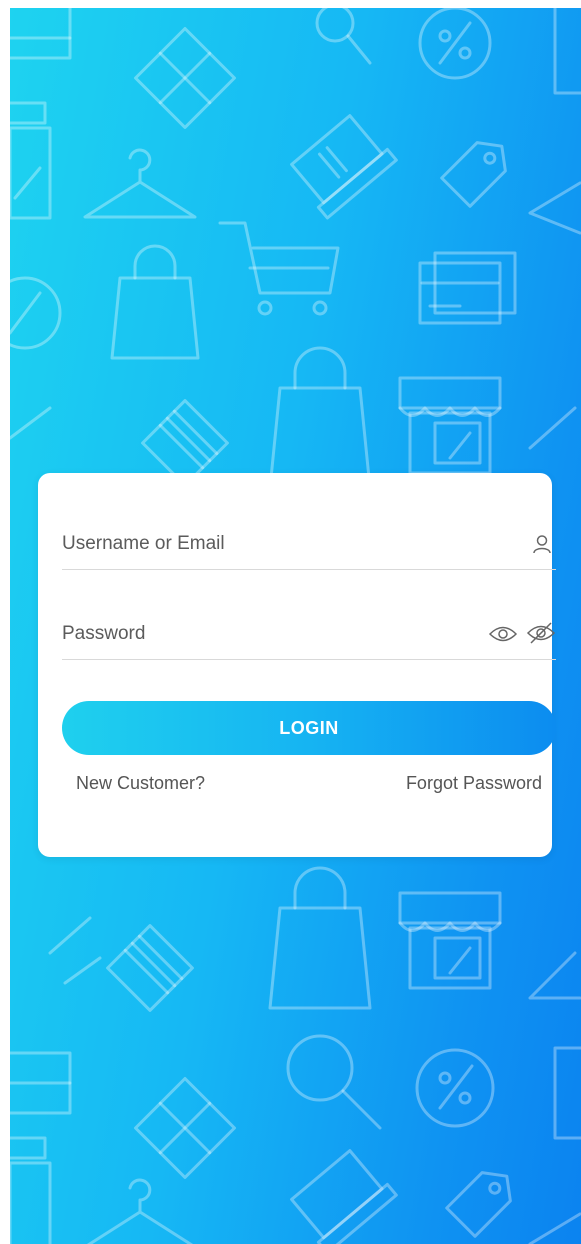  I want to click on username-field: Username or Email, so click(309, 547).